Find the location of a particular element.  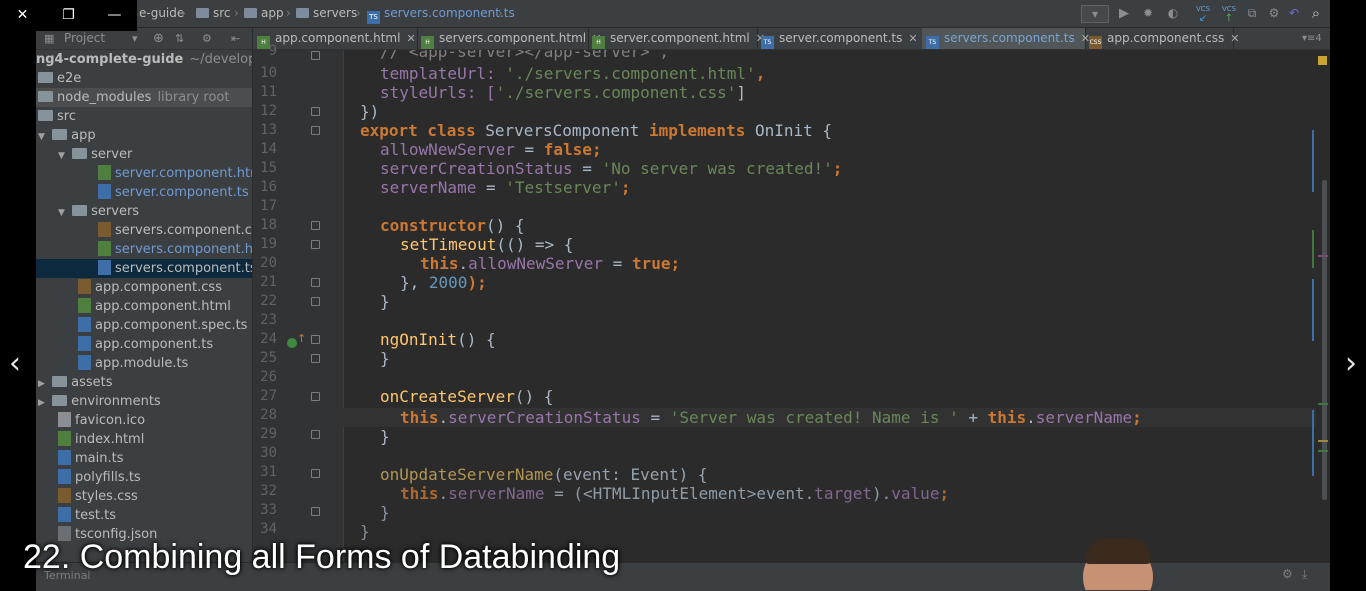

tree-item-main-ts: main.ts is located at coordinates (144, 458).